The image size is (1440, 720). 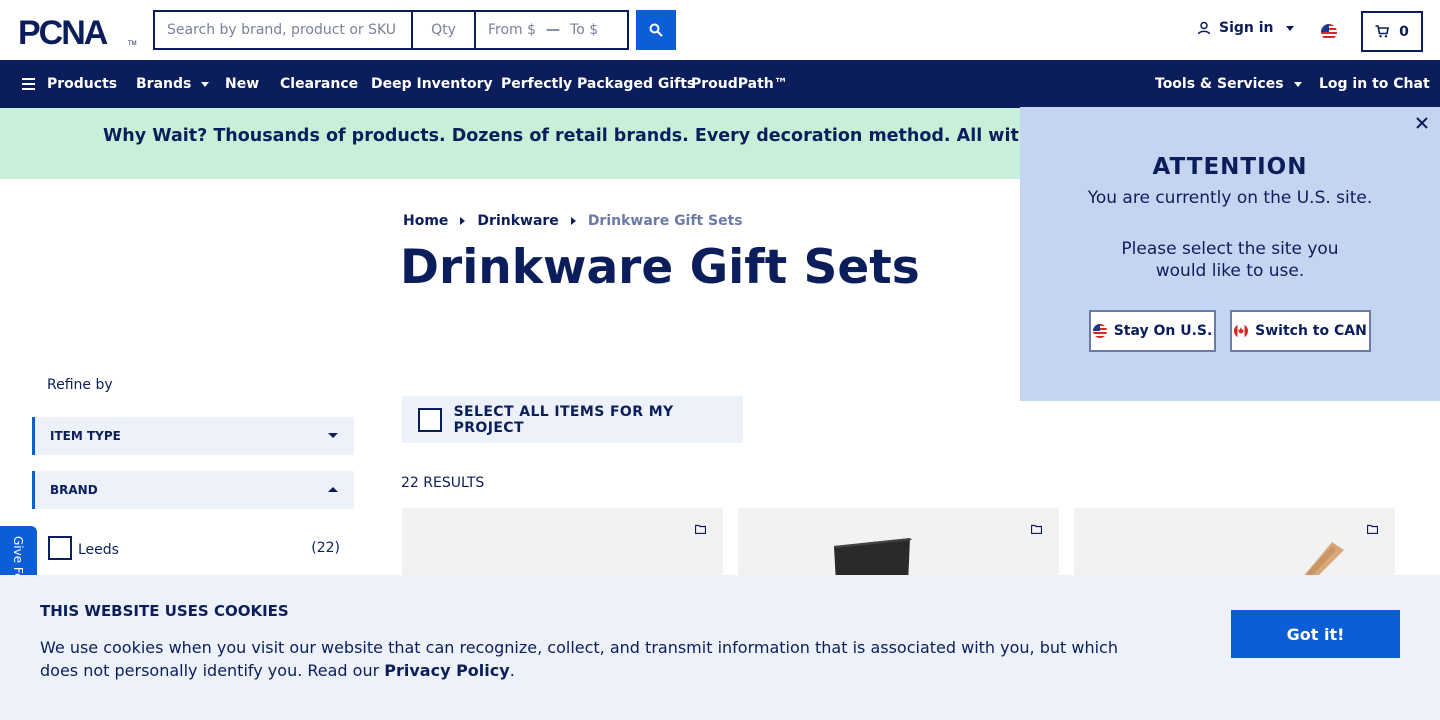 What do you see at coordinates (517, 221) in the screenshot?
I see `breadcrumb-drinkware: Drinkware` at bounding box center [517, 221].